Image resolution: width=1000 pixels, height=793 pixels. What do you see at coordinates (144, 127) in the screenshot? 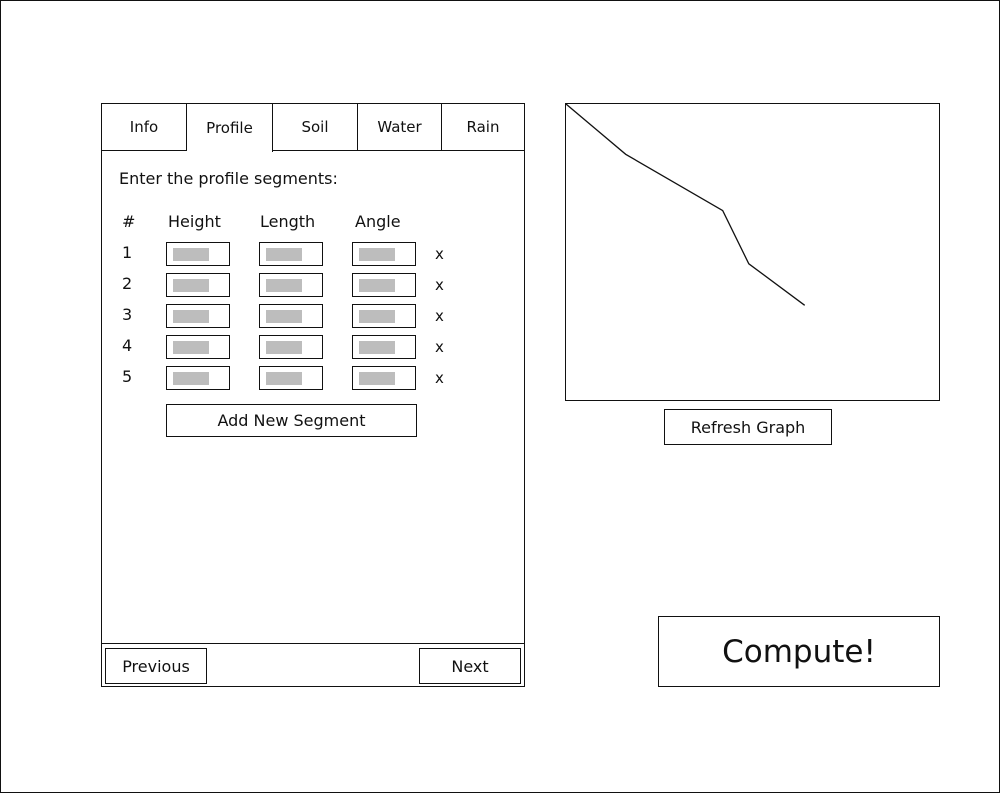
I see `tab-info: Info` at bounding box center [144, 127].